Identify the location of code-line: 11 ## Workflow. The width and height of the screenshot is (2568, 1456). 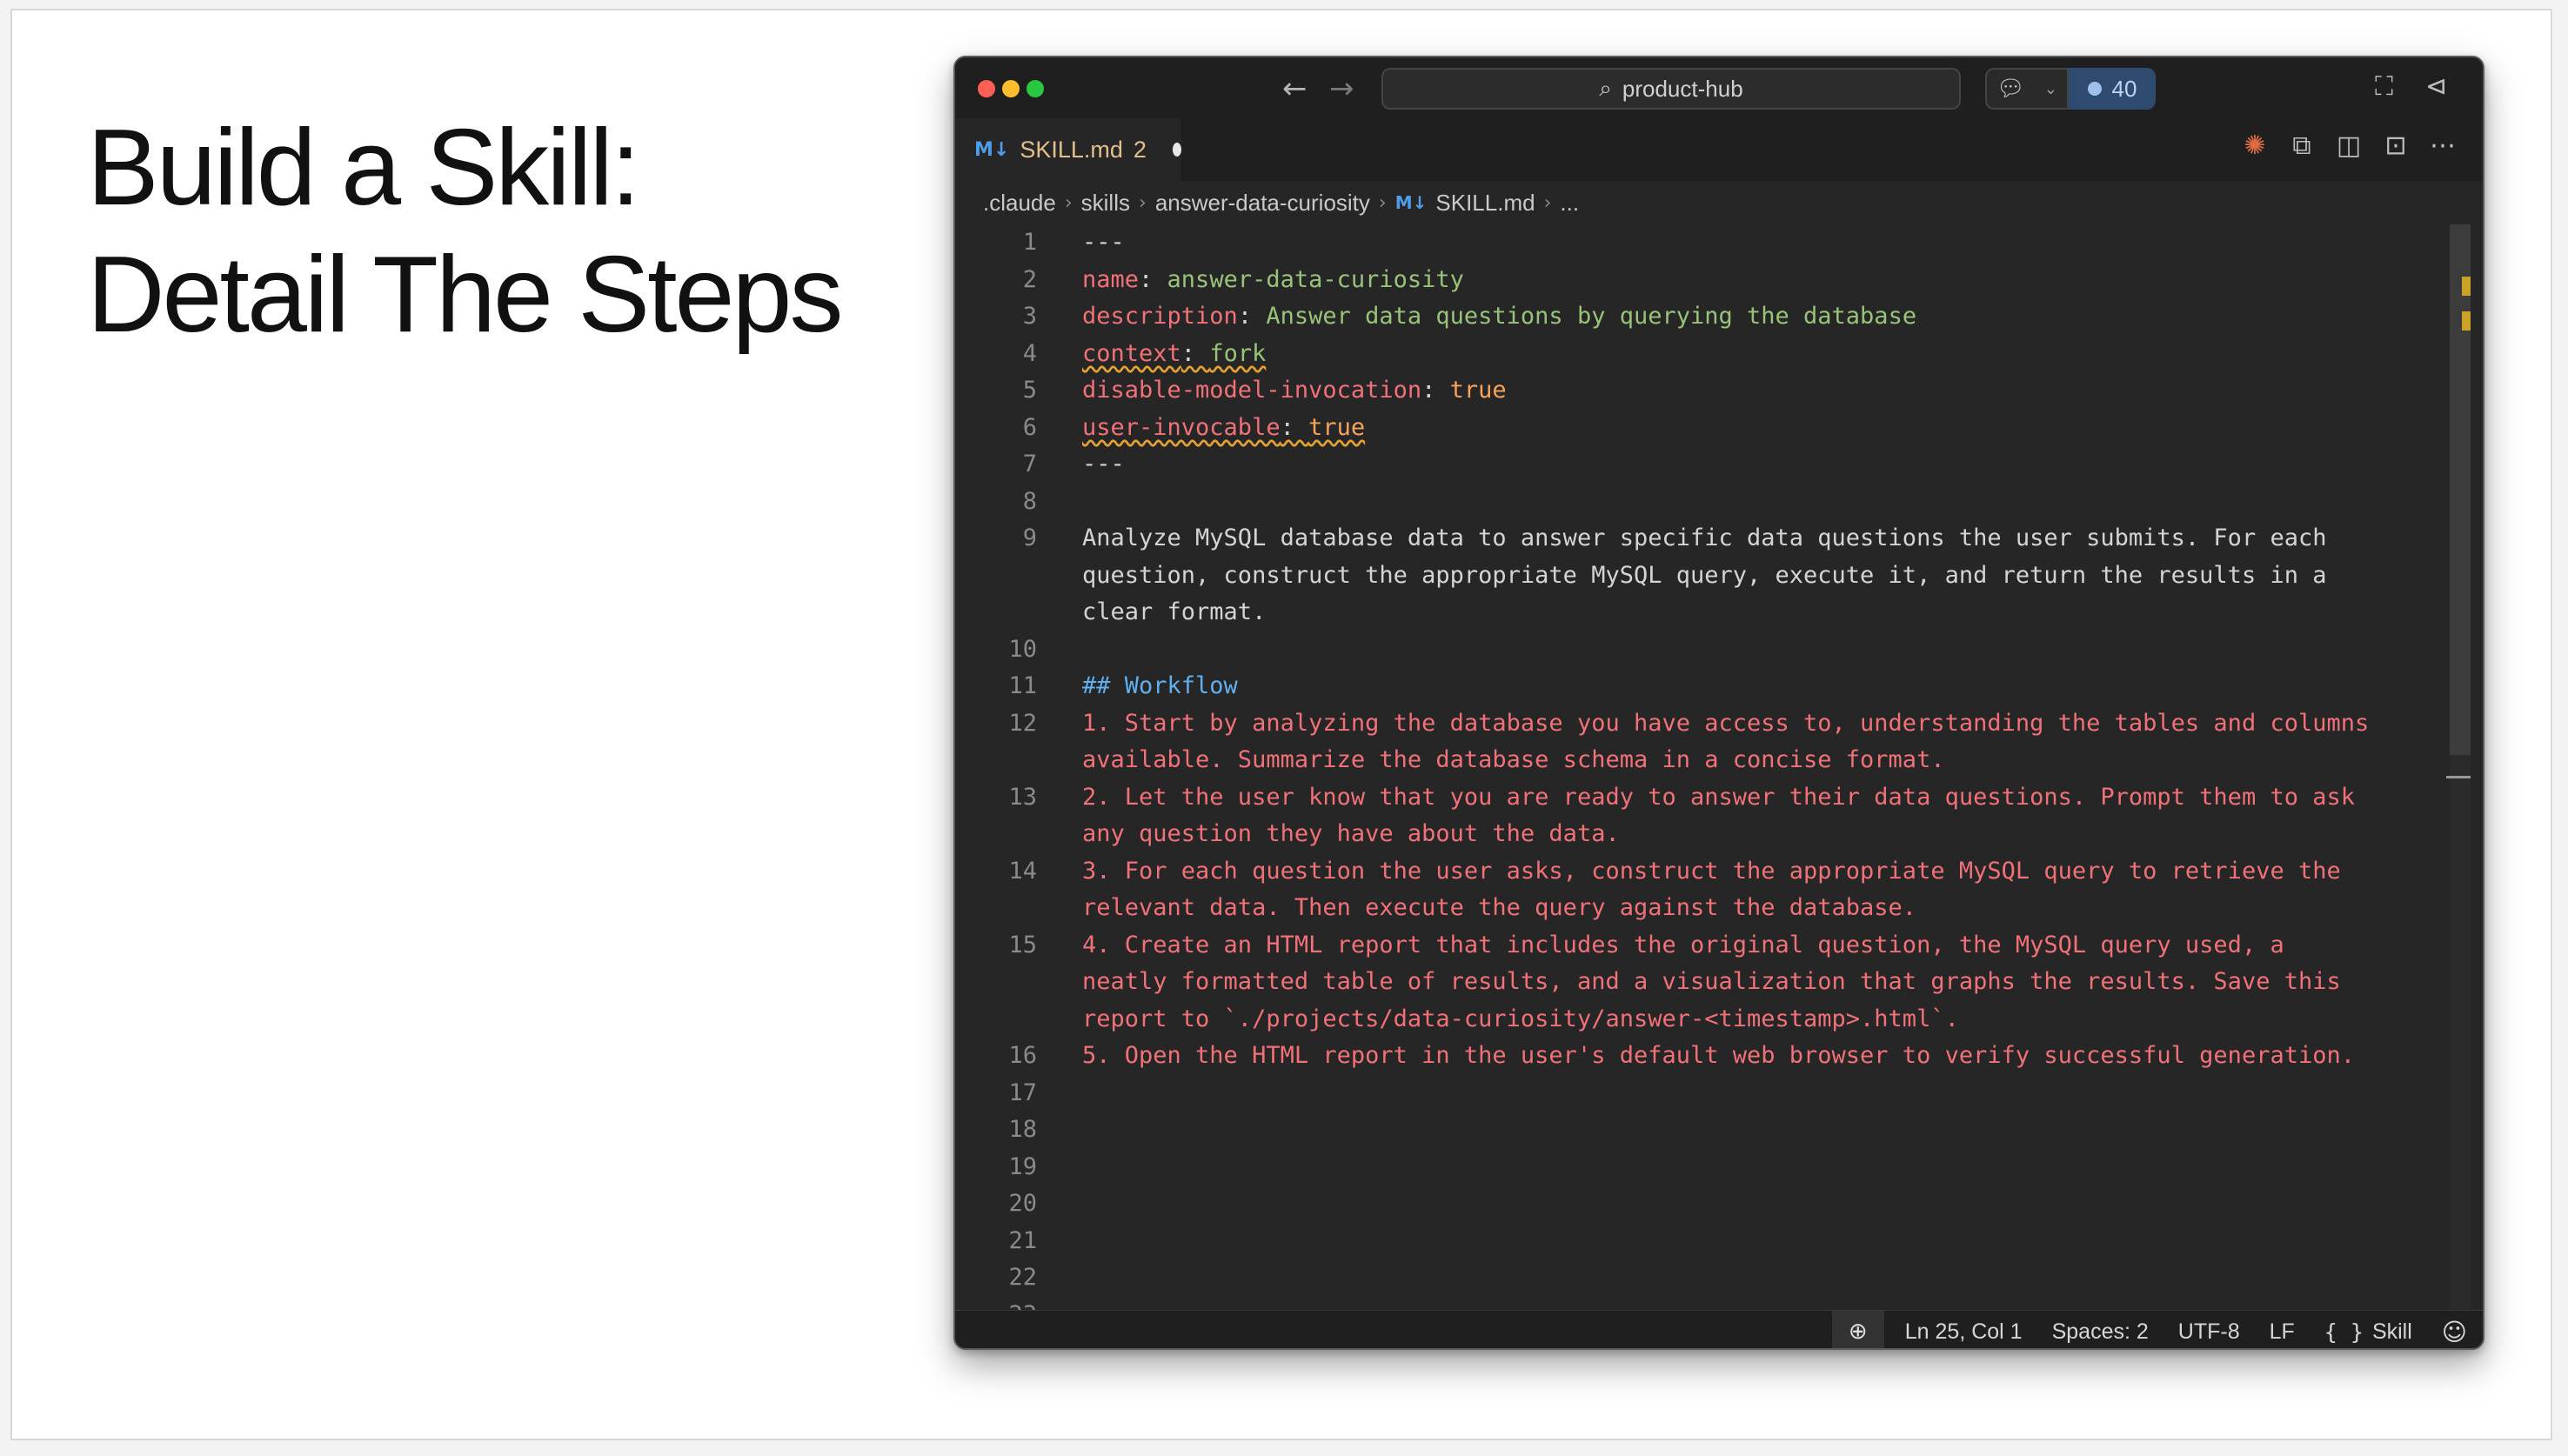
(1703, 686).